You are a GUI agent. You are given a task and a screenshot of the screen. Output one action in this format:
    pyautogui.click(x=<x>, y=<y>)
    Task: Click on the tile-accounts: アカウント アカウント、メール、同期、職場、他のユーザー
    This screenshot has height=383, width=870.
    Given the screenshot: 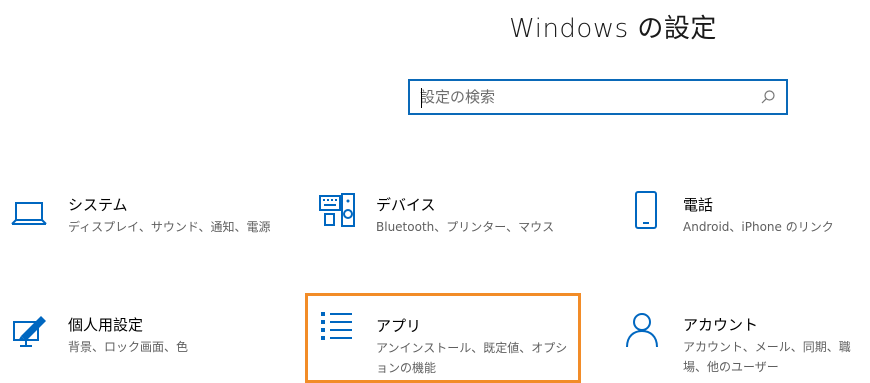 What is the action you would take?
    pyautogui.click(x=742, y=338)
    